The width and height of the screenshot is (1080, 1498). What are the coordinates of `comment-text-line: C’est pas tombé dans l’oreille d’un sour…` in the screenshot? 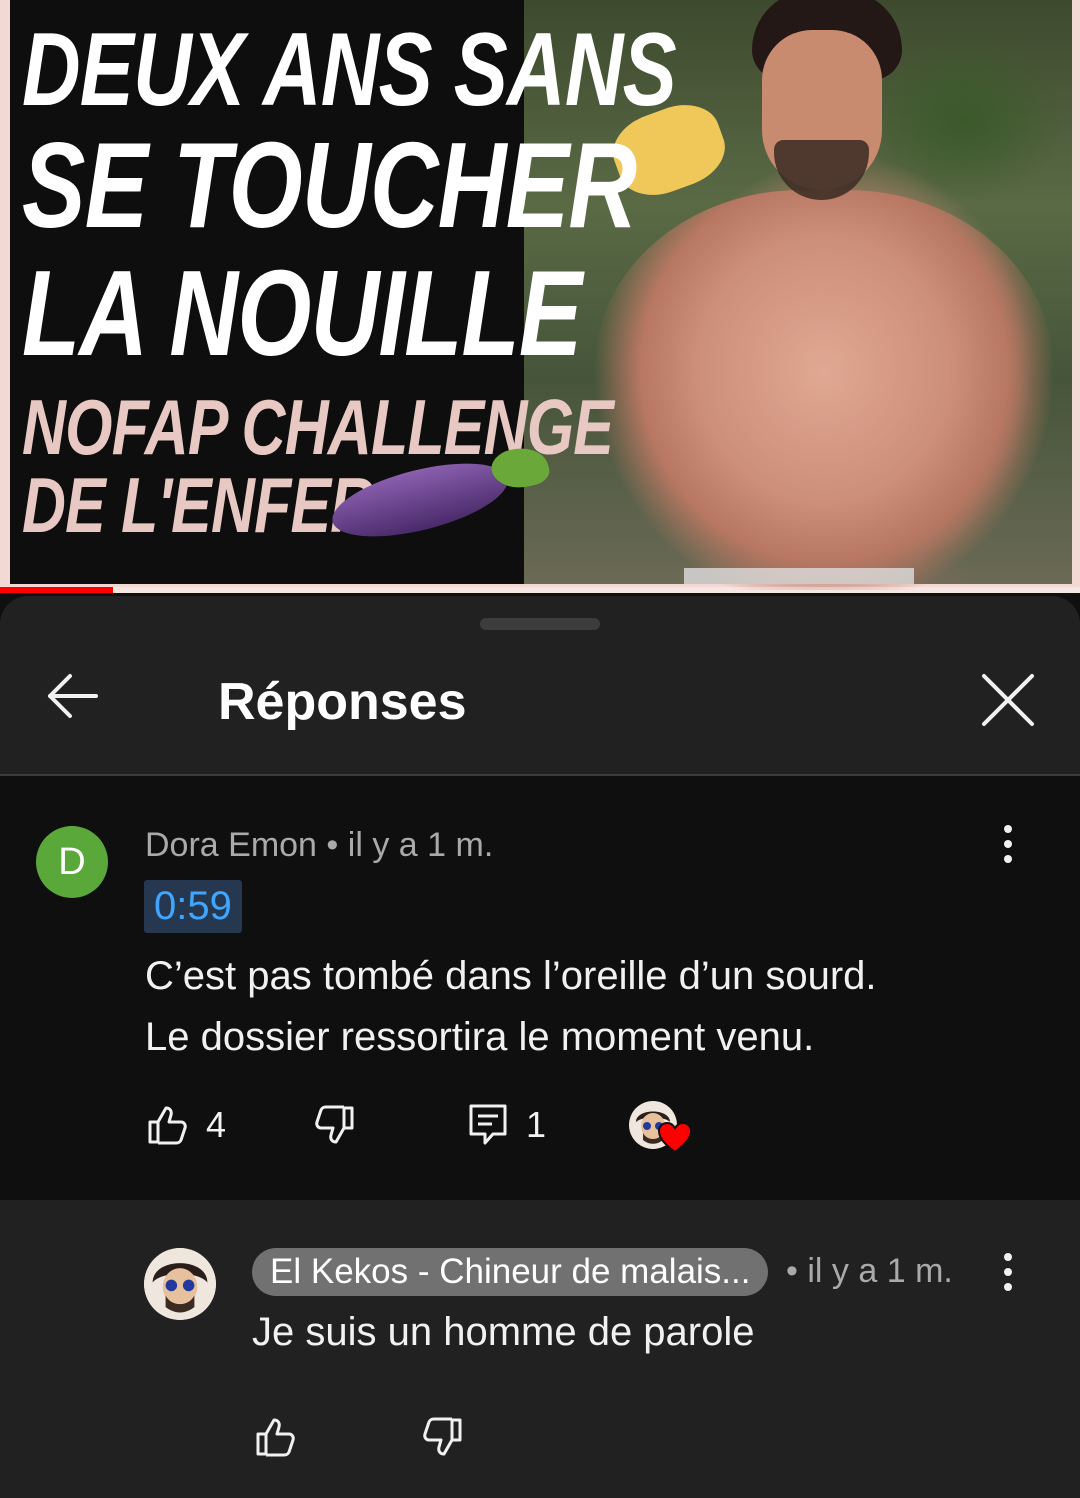 It's located at (511, 976).